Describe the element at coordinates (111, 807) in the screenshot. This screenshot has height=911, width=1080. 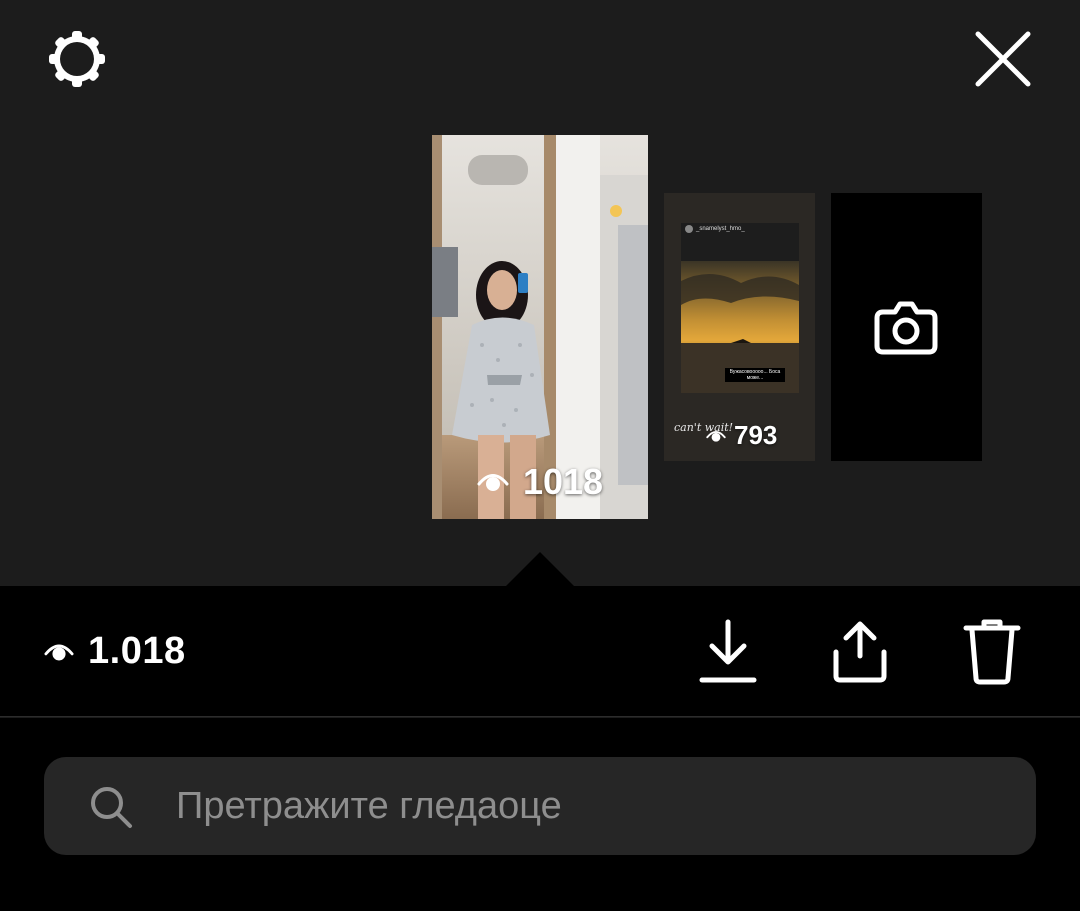
I see `search-icon` at that location.